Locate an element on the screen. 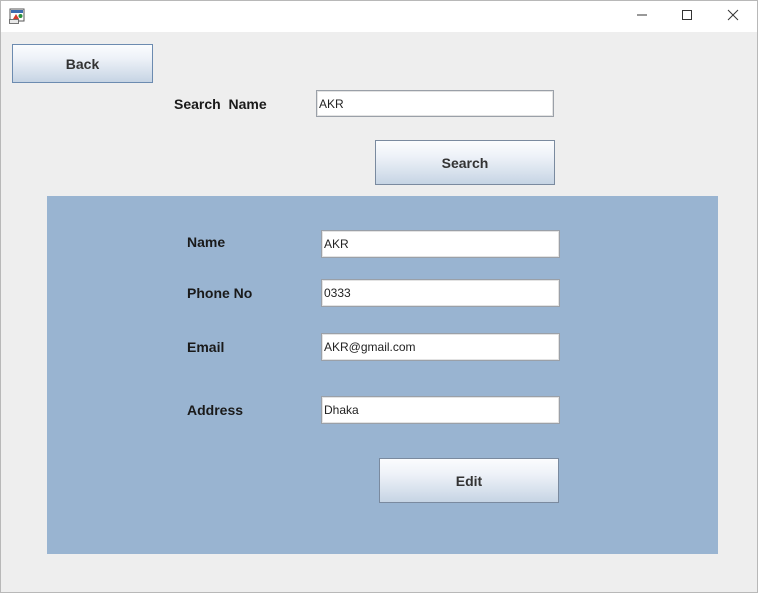 The width and height of the screenshot is (758, 593). address-field is located at coordinates (440, 410).